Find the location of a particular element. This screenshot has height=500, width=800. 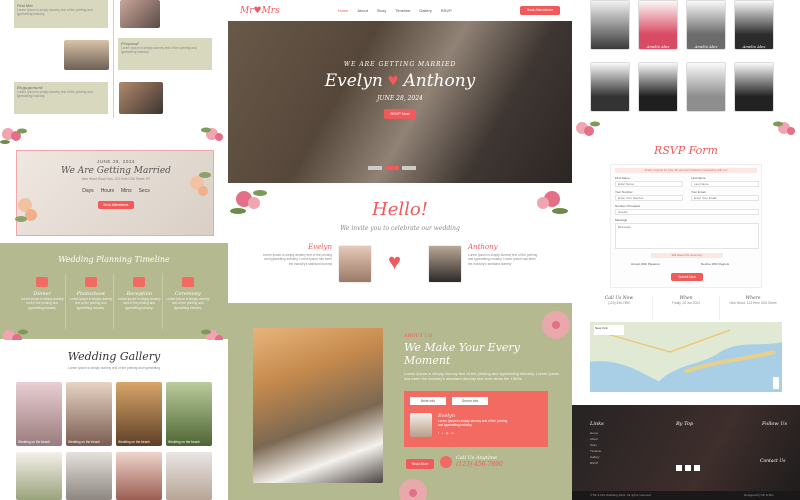

attend-select: Will attend the ceremony is located at coordinates (687, 255).